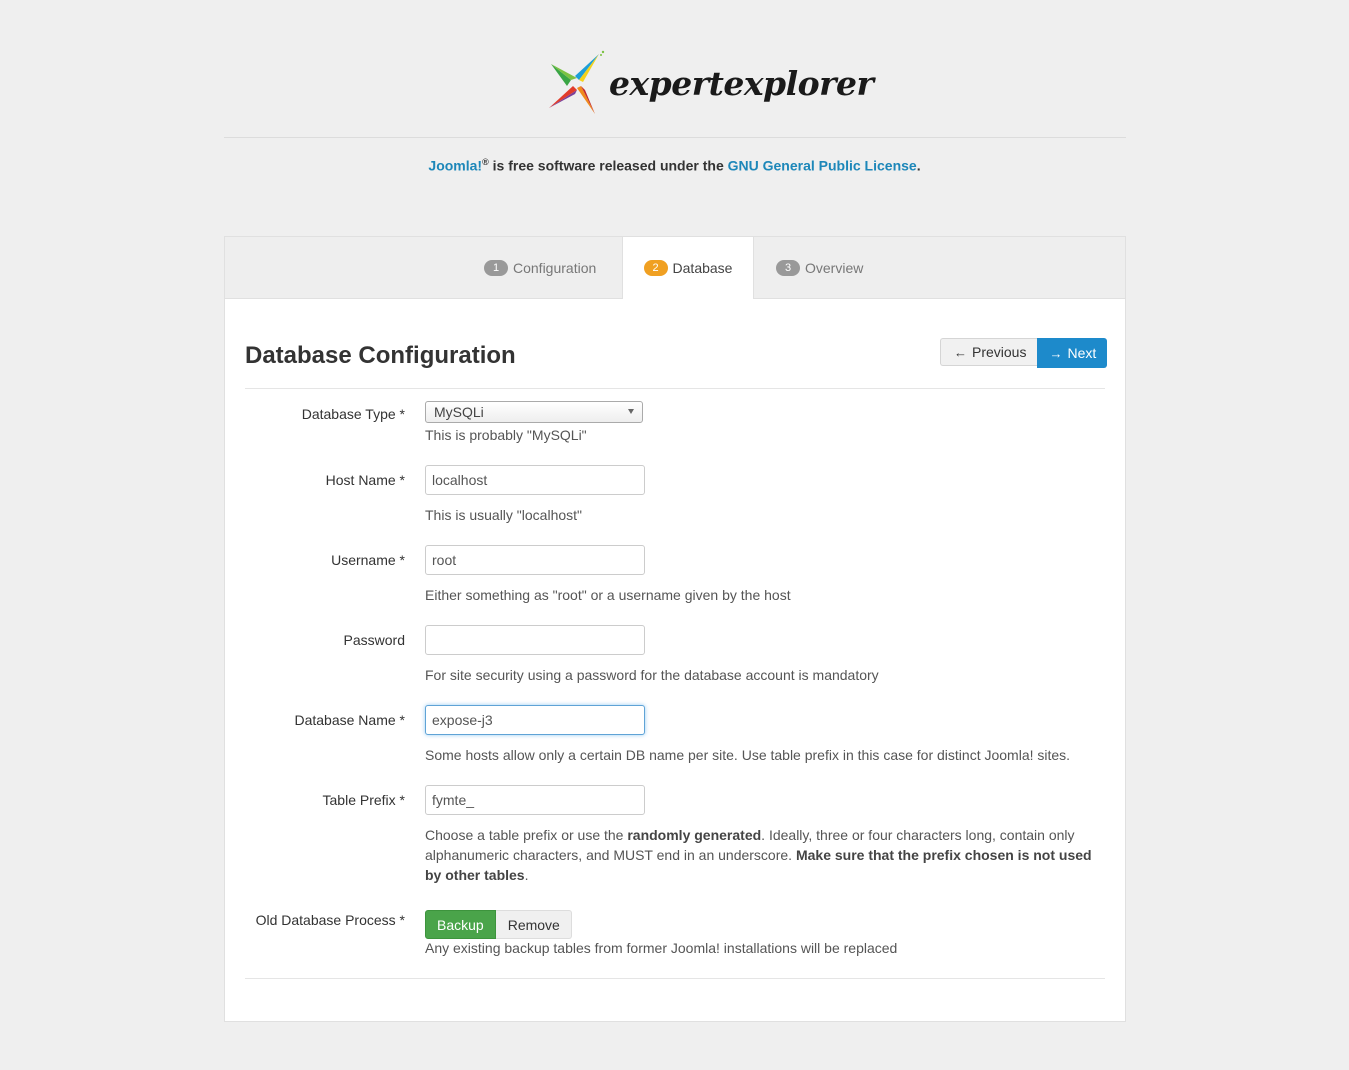 This screenshot has width=1349, height=1070. I want to click on step-navigation: ← Previous → Next, so click(1024, 353).